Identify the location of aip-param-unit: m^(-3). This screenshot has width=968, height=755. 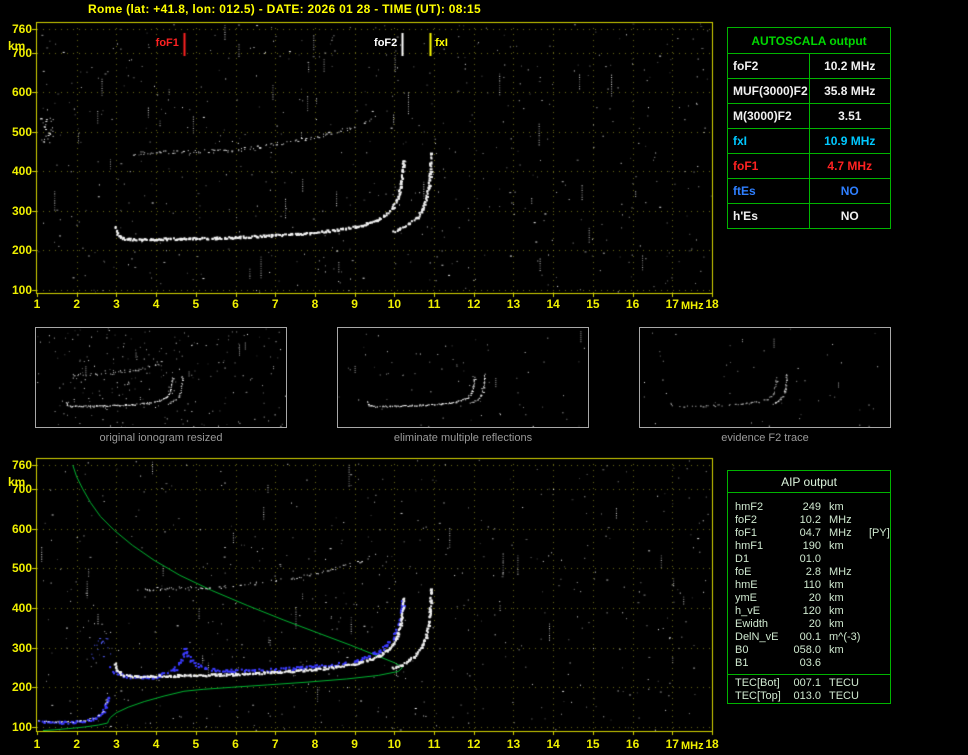
(845, 637).